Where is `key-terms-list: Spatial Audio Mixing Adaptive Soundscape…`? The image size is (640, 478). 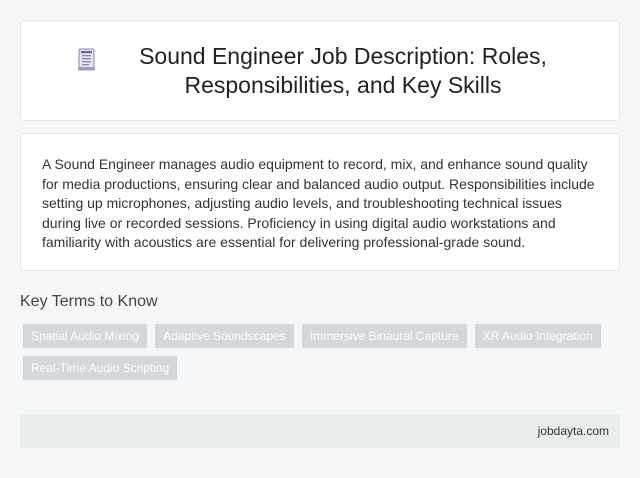
key-terms-list: Spatial Audio Mixing Adaptive Soundscape… is located at coordinates (320, 352).